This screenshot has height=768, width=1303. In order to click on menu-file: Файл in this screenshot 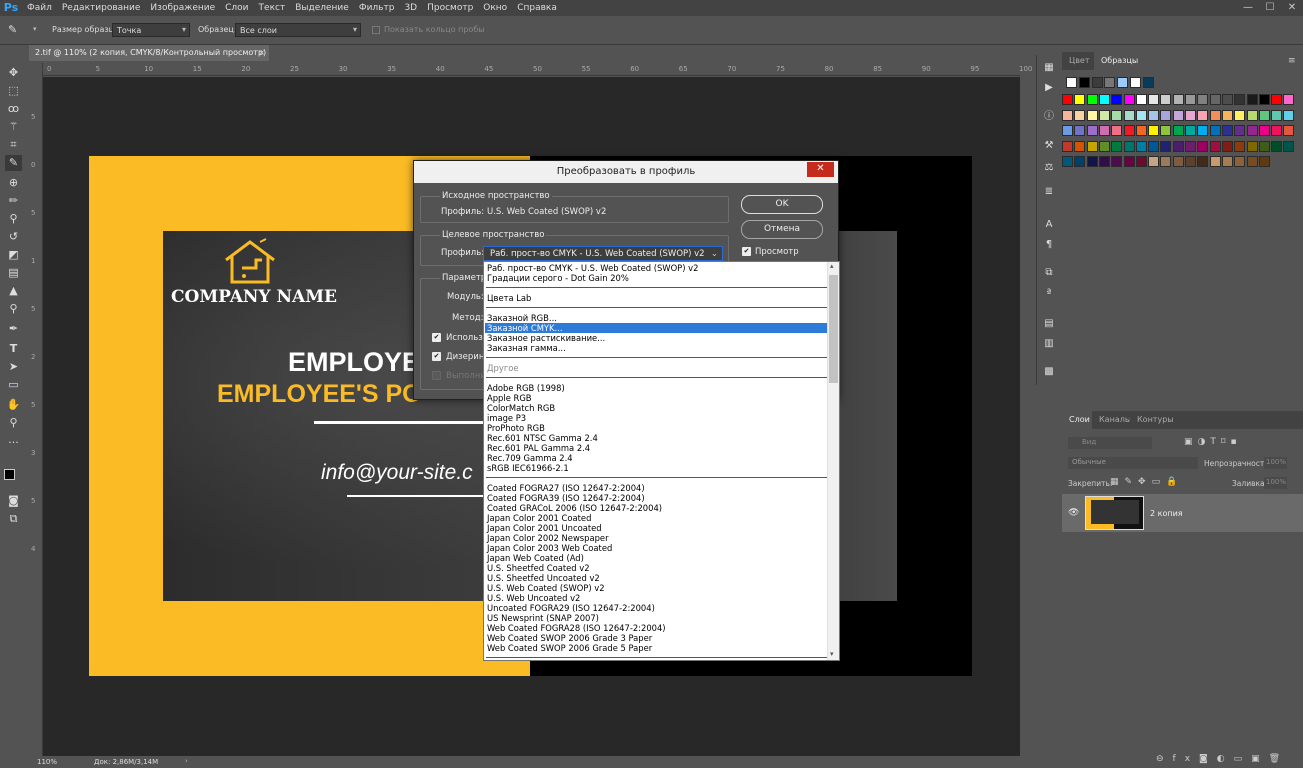, I will do `click(39, 8)`.